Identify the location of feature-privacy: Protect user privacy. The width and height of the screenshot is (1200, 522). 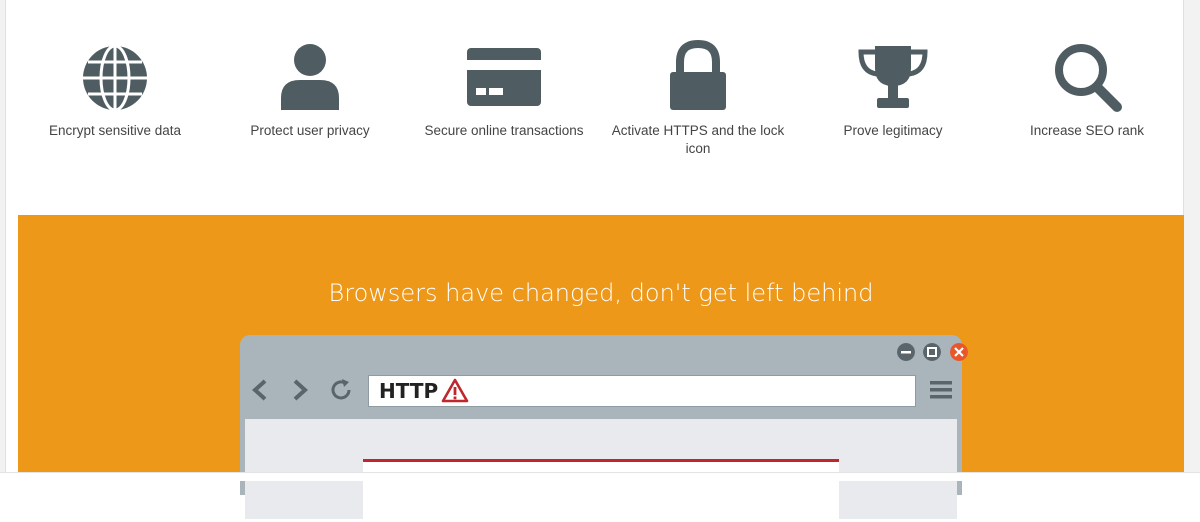
(310, 89).